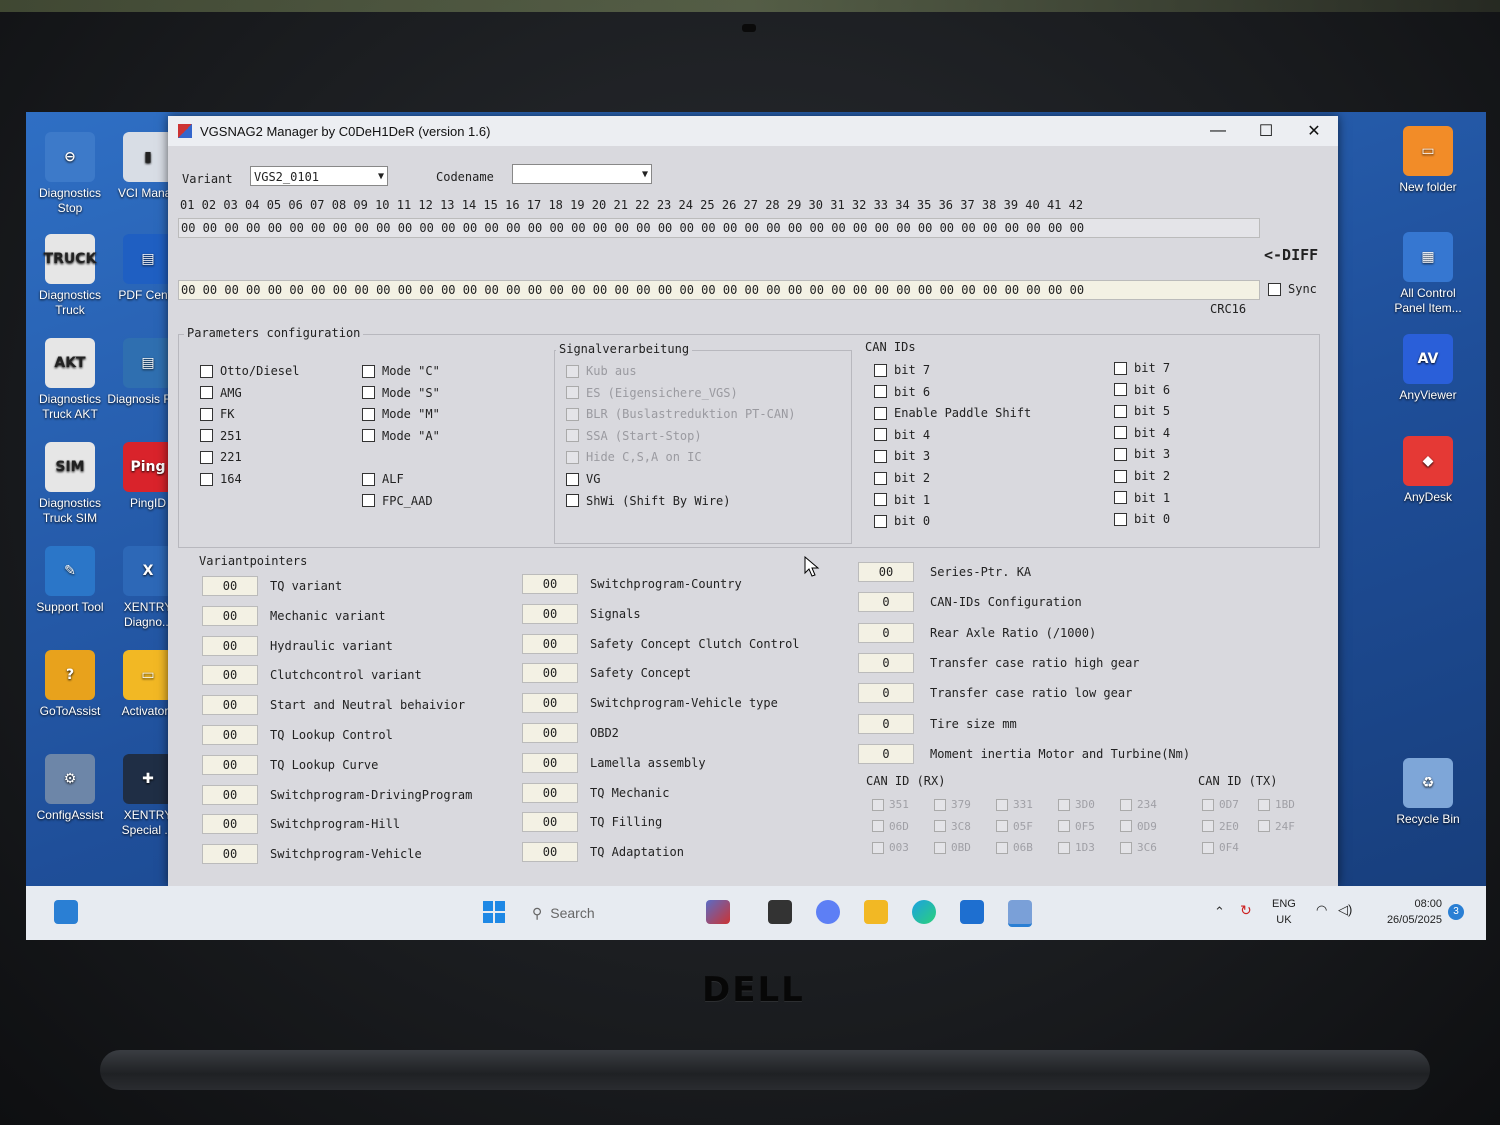 This screenshot has height=1125, width=1500. Describe the element at coordinates (1142, 390) in the screenshot. I see `checkbox-canids-right-1: bit 6` at that location.